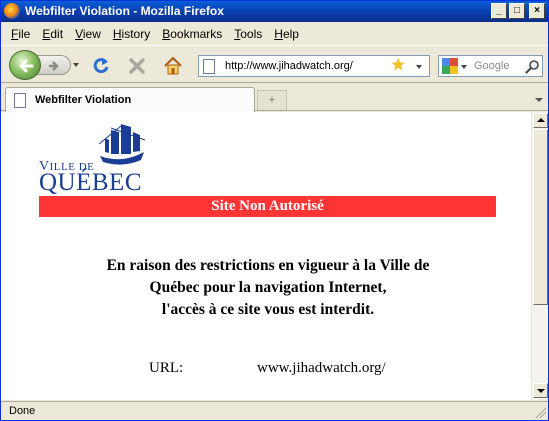 This screenshot has height=421, width=549. I want to click on scroll-down-button, so click(540, 390).